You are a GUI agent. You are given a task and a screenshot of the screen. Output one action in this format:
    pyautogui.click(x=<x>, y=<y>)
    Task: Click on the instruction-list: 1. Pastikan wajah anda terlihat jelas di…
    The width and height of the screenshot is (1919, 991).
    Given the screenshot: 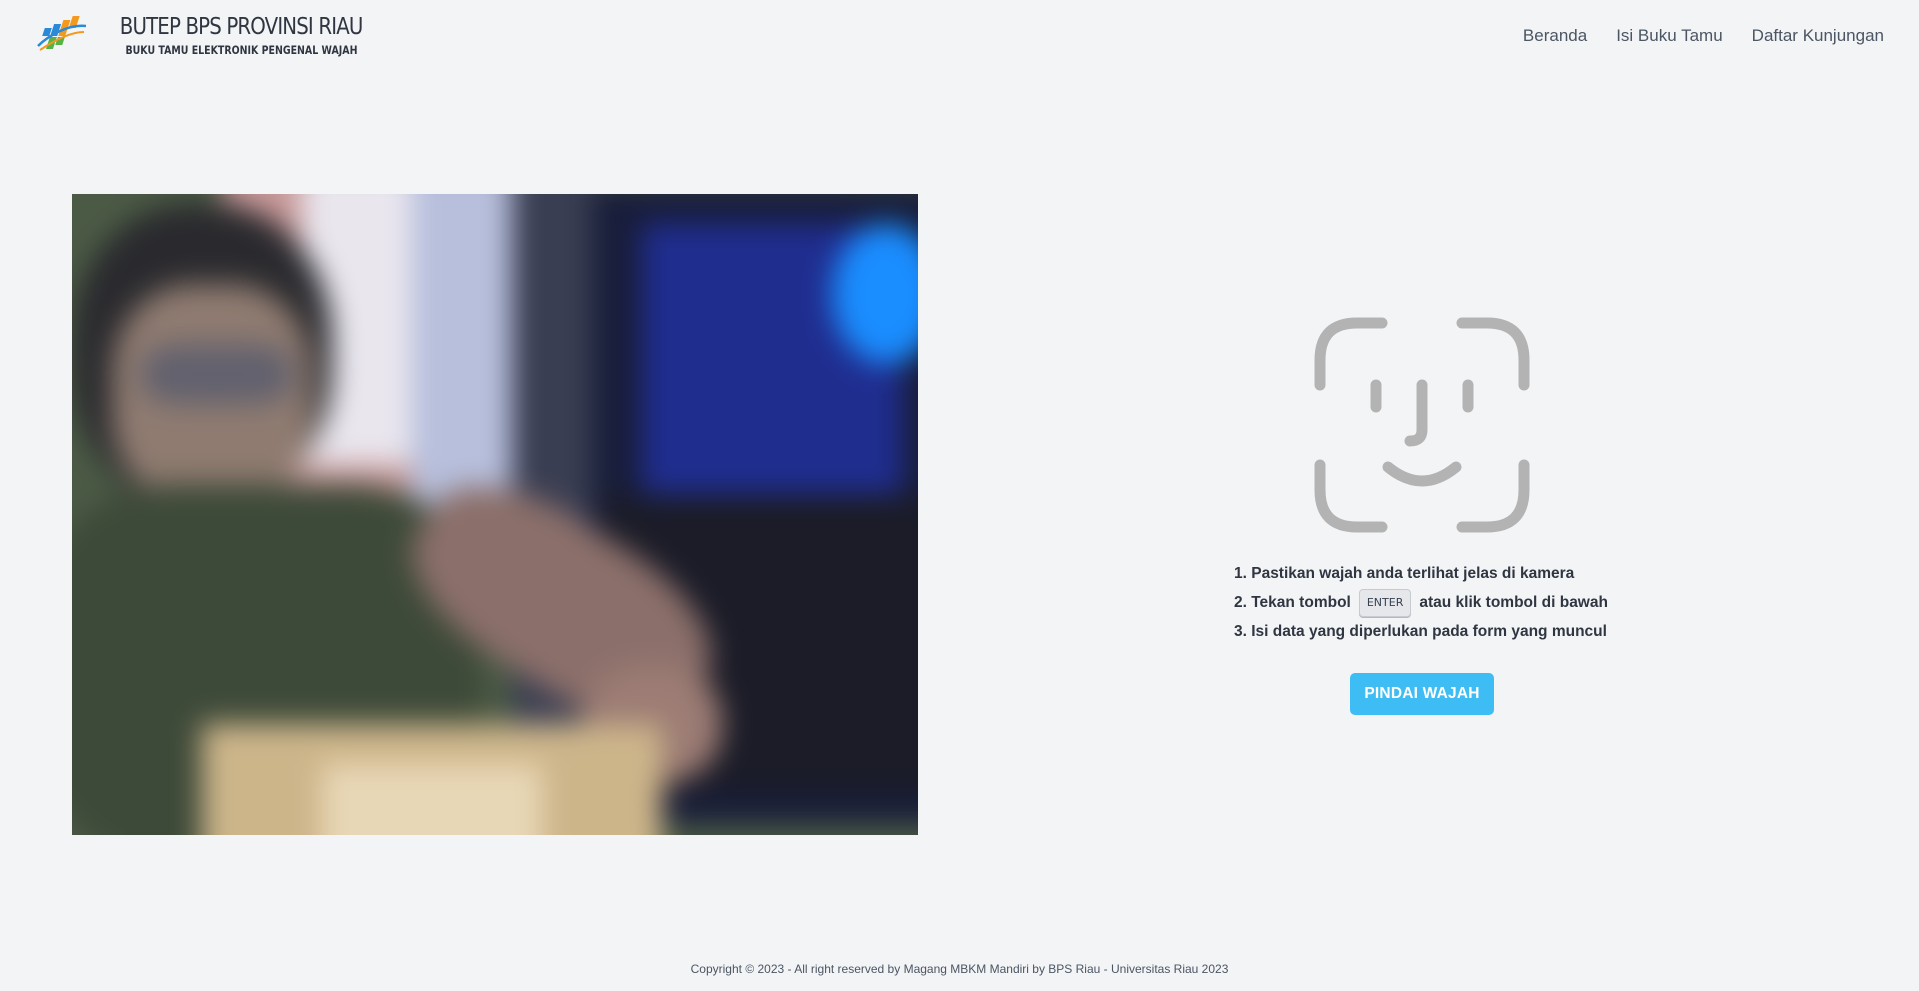 What is the action you would take?
    pyautogui.click(x=1421, y=602)
    